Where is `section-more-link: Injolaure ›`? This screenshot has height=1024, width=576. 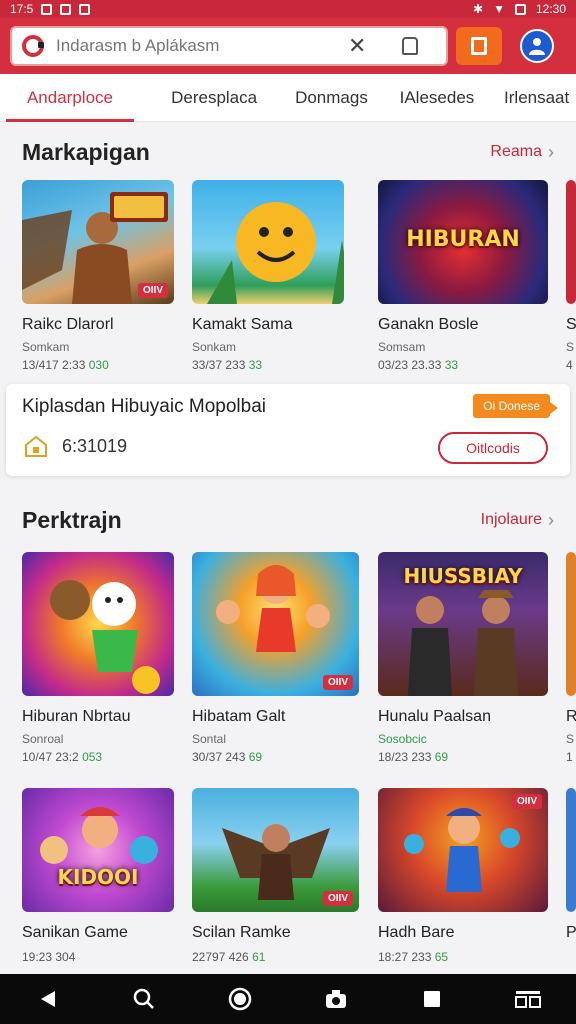 section-more-link: Injolaure › is located at coordinates (517, 520).